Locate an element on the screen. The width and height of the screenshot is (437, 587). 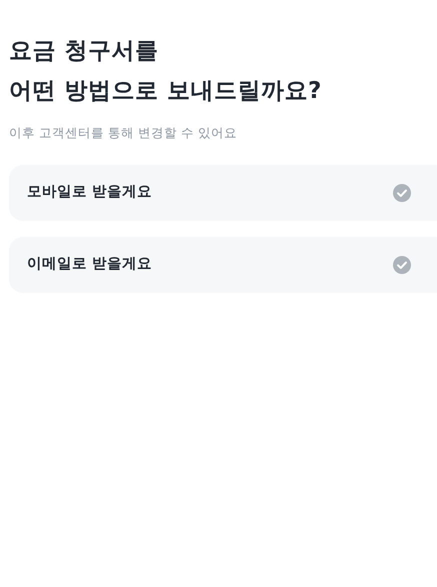
title-line: 요금 청구서를 is located at coordinates (84, 51).